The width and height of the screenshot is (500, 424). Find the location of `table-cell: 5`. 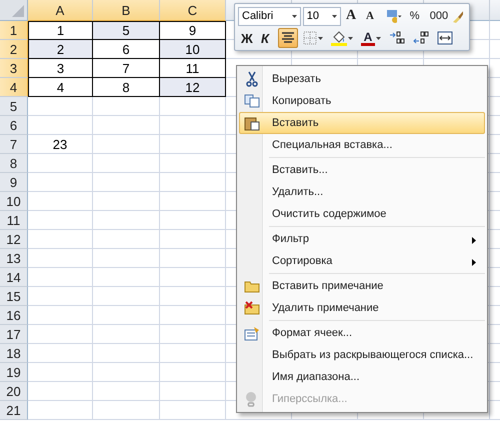

table-cell: 5 is located at coordinates (126, 30).